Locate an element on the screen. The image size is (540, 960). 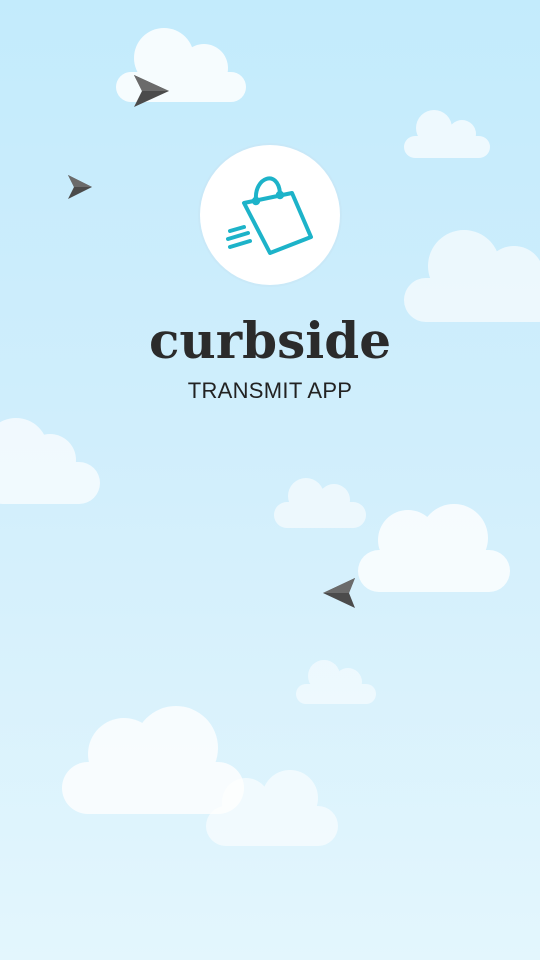
app-logo is located at coordinates (270, 215).